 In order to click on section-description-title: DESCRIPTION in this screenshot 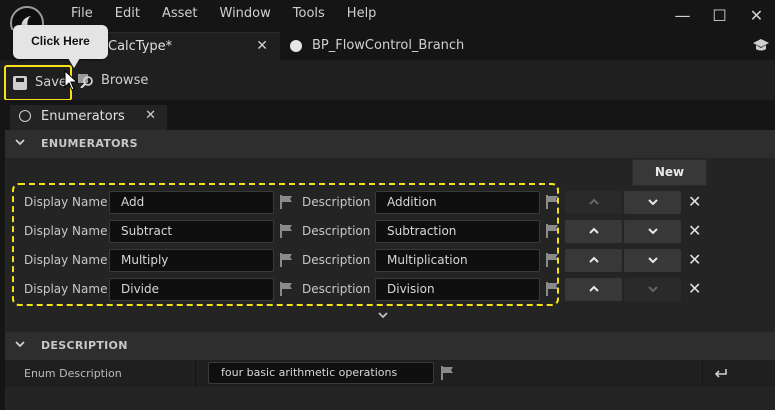, I will do `click(84, 345)`.